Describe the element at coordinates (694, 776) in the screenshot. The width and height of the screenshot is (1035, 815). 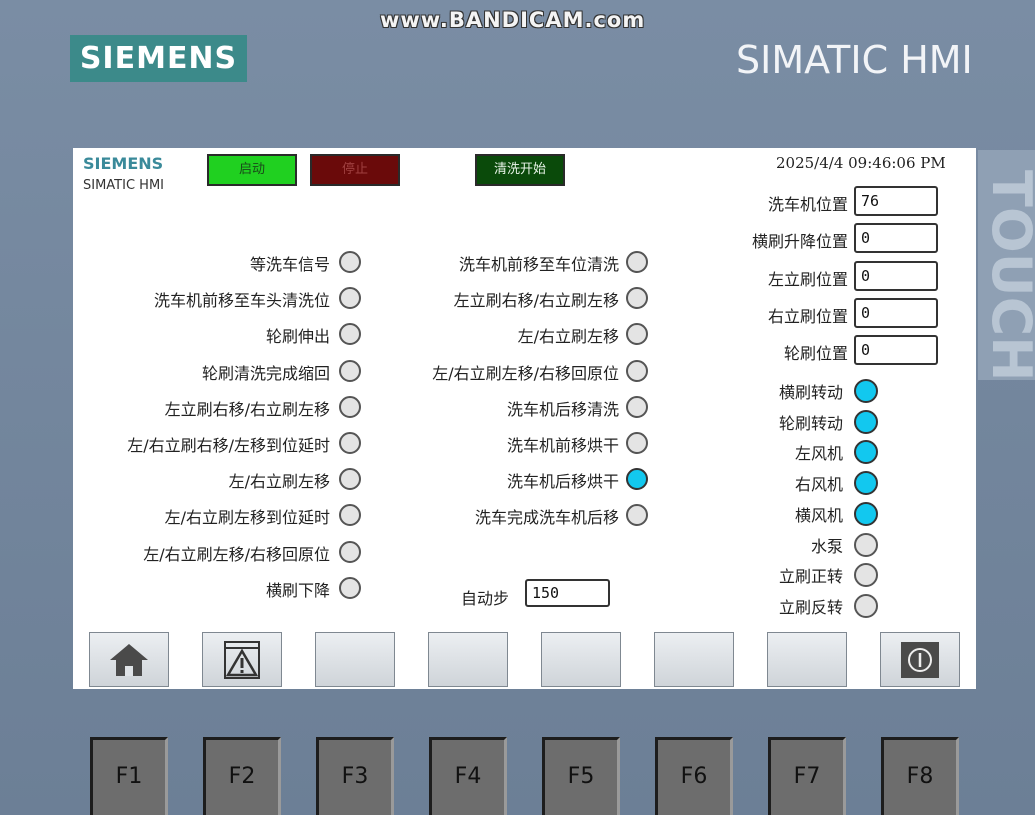
I see `function-key-f6: F6` at that location.